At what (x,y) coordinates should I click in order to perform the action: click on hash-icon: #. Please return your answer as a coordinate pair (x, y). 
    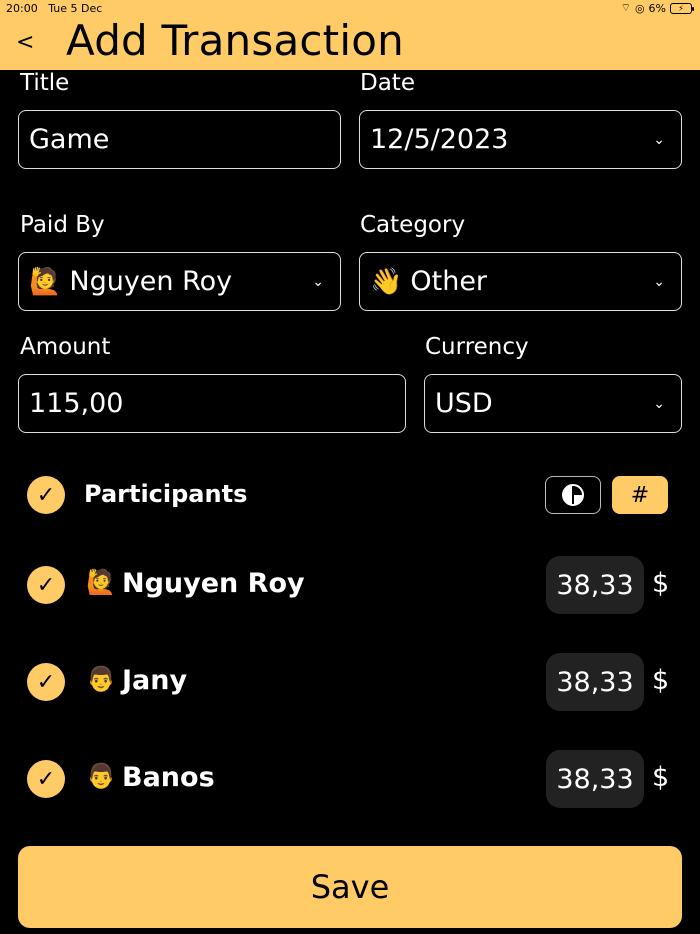
    Looking at the image, I should click on (640, 495).